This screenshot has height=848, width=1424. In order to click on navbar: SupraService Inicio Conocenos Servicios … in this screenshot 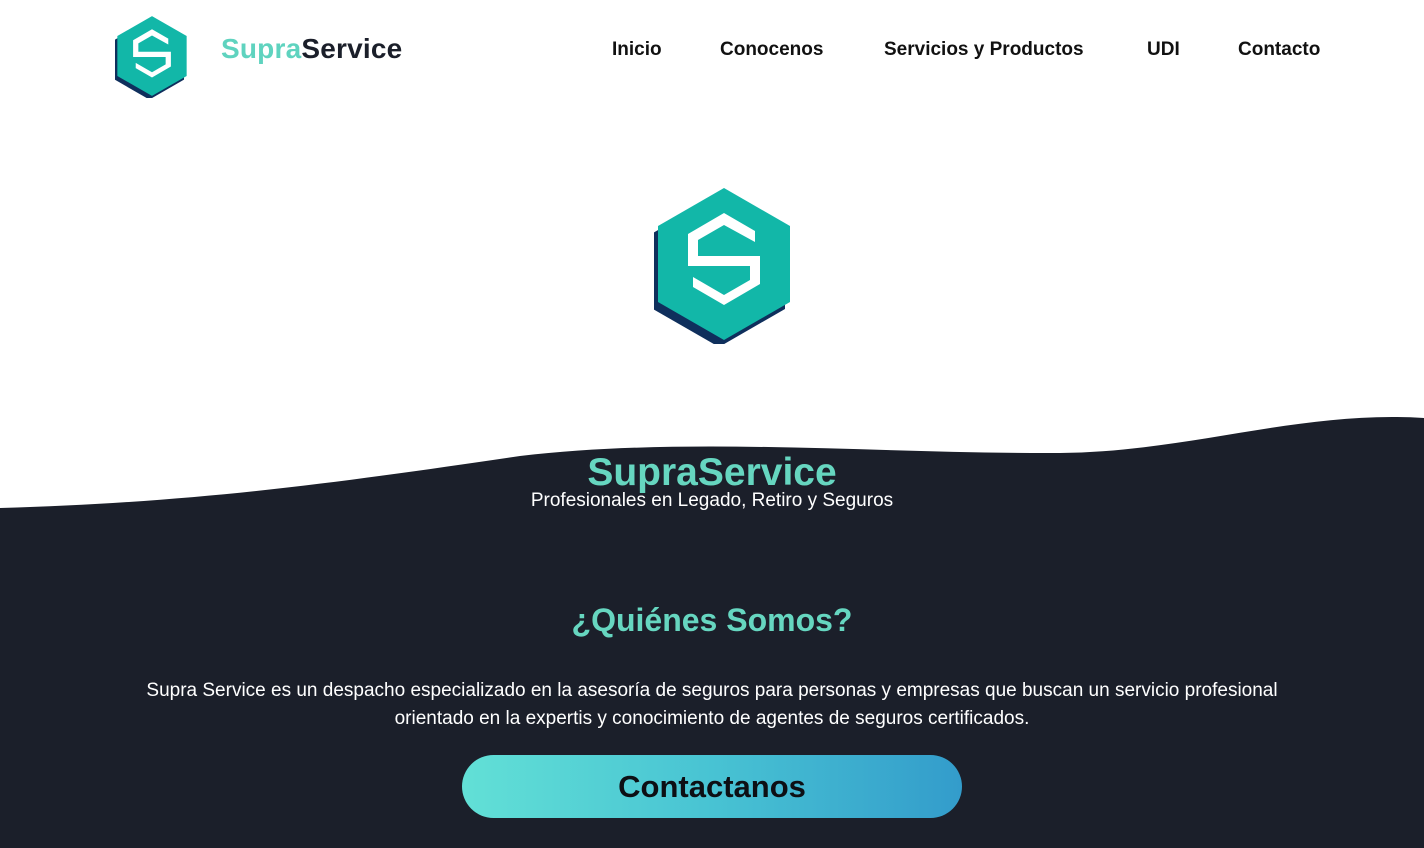, I will do `click(712, 50)`.